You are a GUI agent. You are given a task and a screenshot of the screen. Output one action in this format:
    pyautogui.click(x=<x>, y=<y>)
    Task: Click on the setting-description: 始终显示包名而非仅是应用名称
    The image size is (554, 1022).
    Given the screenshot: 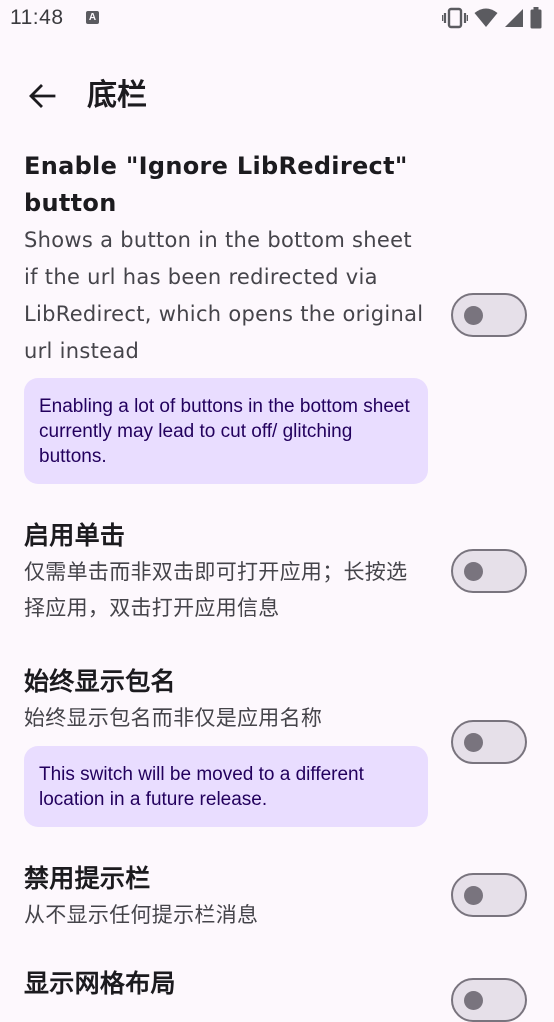 What is the action you would take?
    pyautogui.click(x=173, y=718)
    